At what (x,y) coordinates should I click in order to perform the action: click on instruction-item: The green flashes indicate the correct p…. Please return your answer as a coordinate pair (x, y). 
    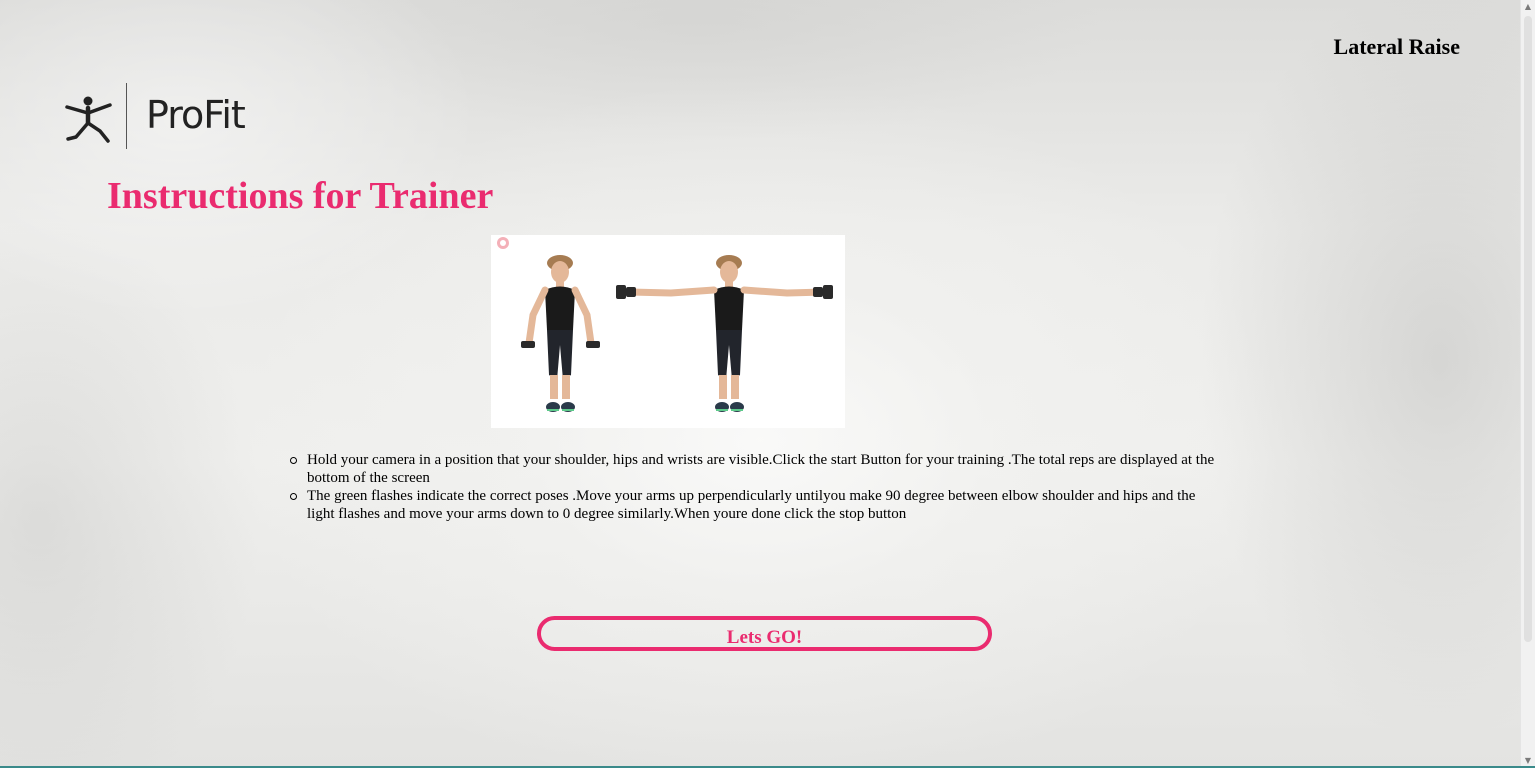
    Looking at the image, I should click on (753, 505).